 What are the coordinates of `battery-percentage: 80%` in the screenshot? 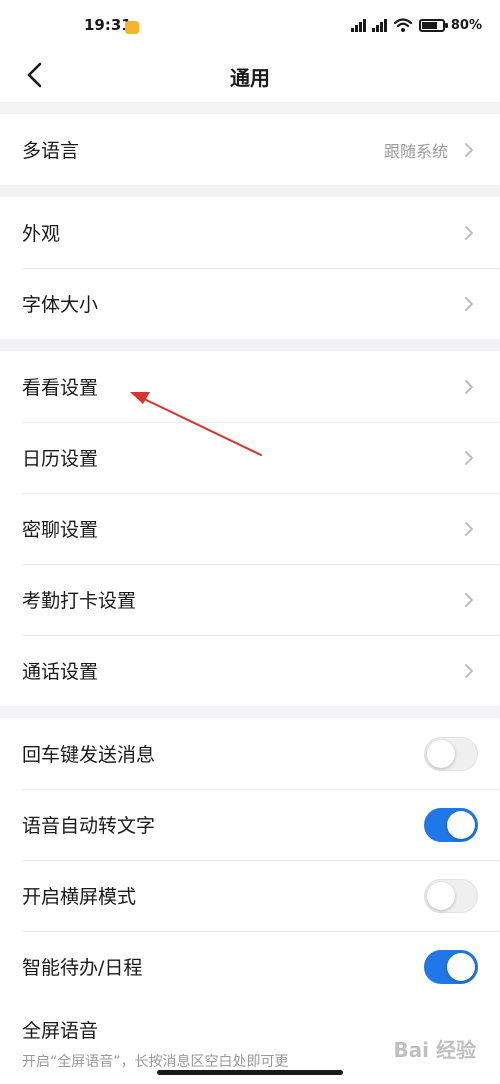 It's located at (466, 25).